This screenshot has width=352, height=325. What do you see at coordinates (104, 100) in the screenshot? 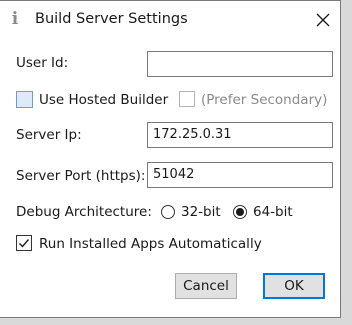
I see `use-hosted-builder-label: Use Hosted Builder` at bounding box center [104, 100].